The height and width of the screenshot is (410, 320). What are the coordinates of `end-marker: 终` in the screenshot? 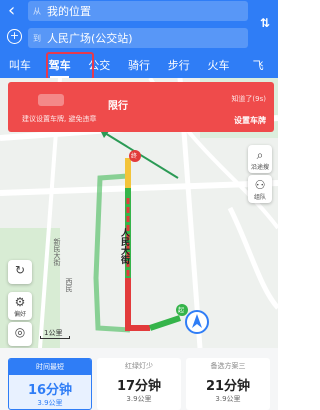 It's located at (134, 156).